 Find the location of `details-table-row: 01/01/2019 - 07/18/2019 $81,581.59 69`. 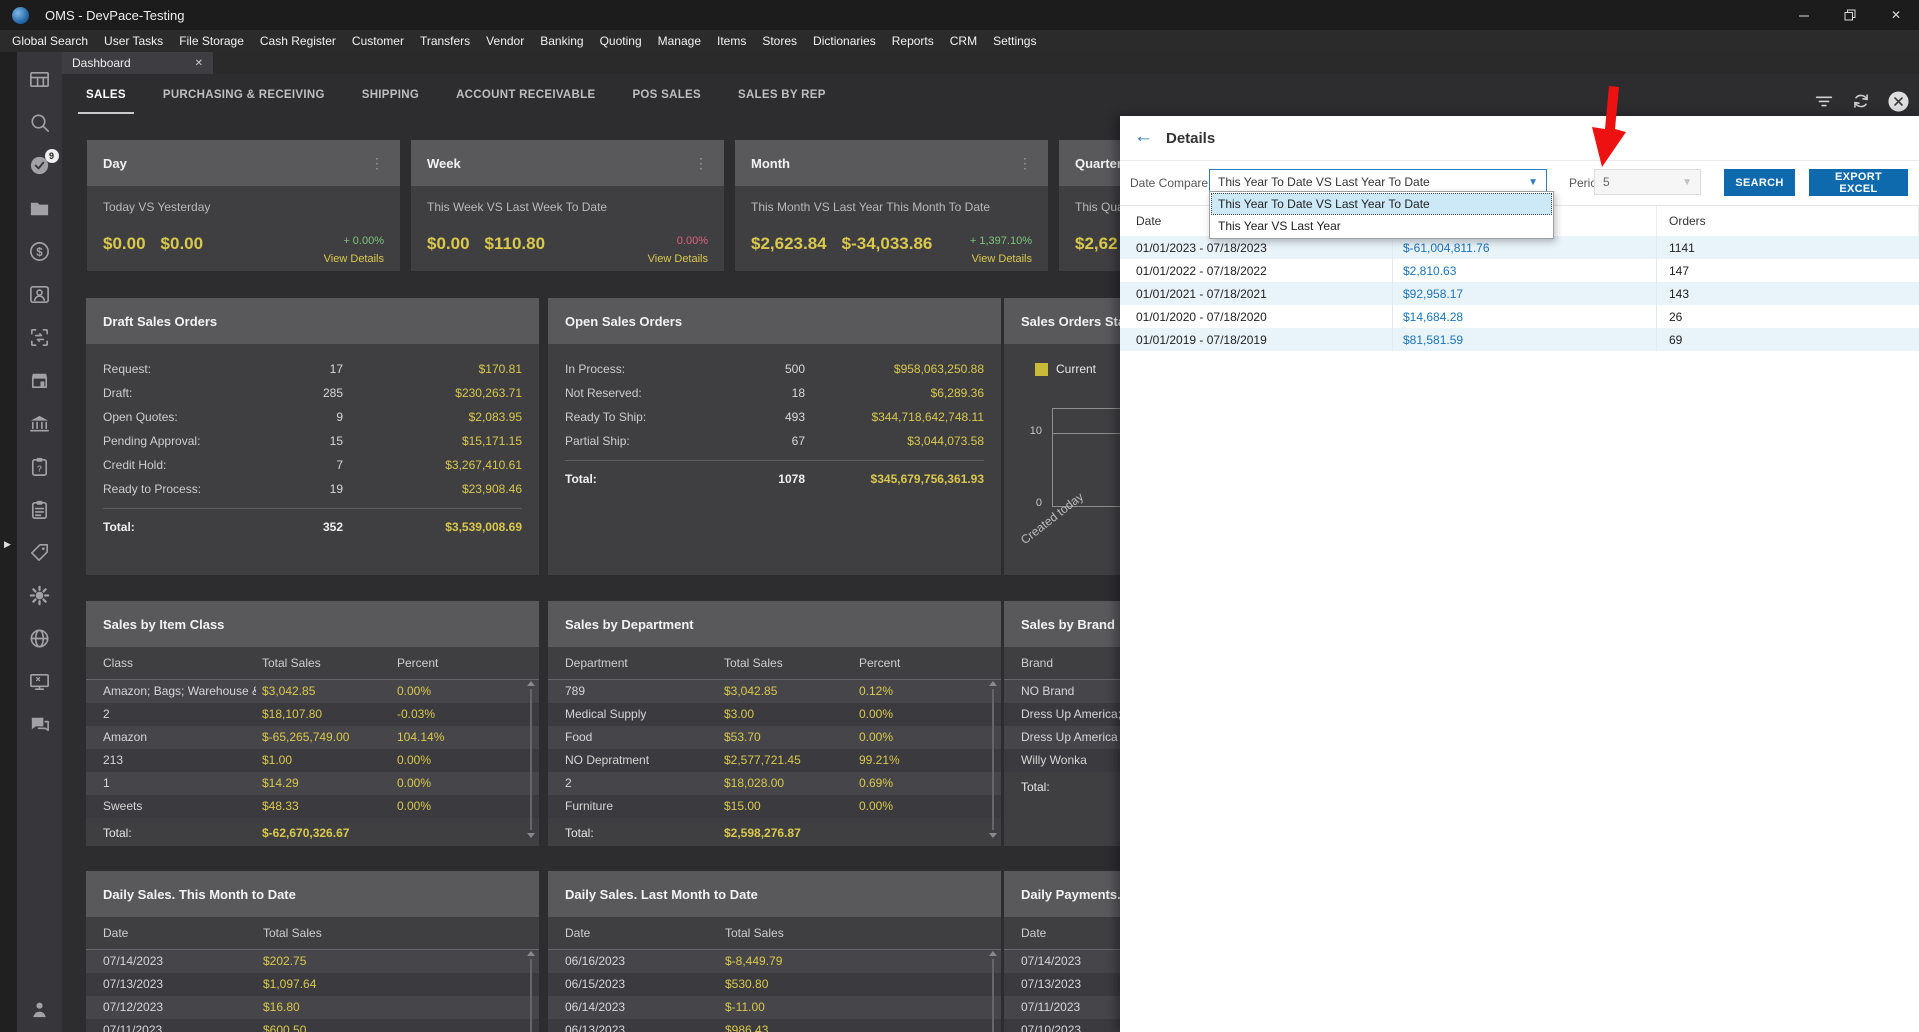

details-table-row: 01/01/2019 - 07/18/2019 $81,581.59 69 is located at coordinates (1519, 339).